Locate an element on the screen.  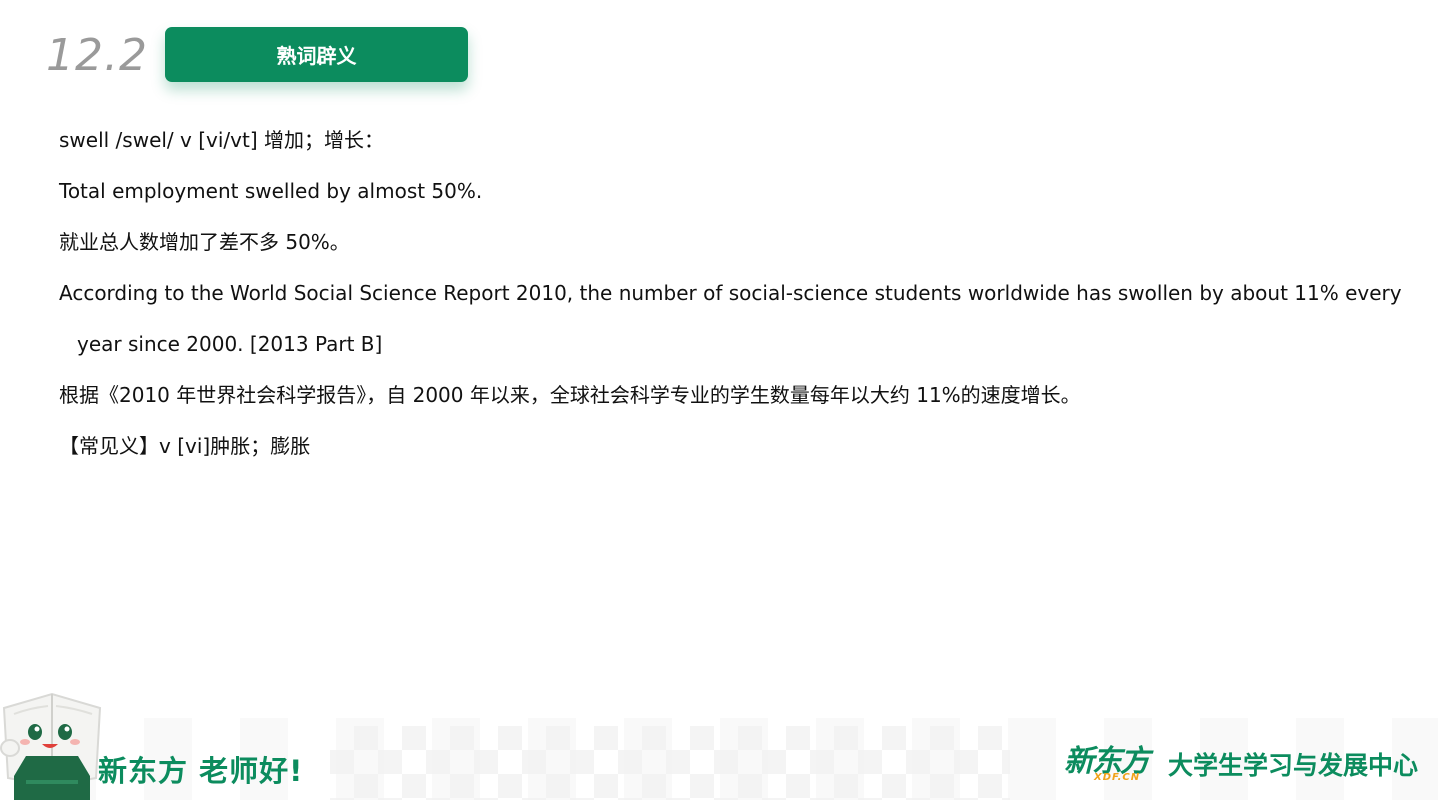
slide-number: 12.2 is located at coordinates (97, 55).